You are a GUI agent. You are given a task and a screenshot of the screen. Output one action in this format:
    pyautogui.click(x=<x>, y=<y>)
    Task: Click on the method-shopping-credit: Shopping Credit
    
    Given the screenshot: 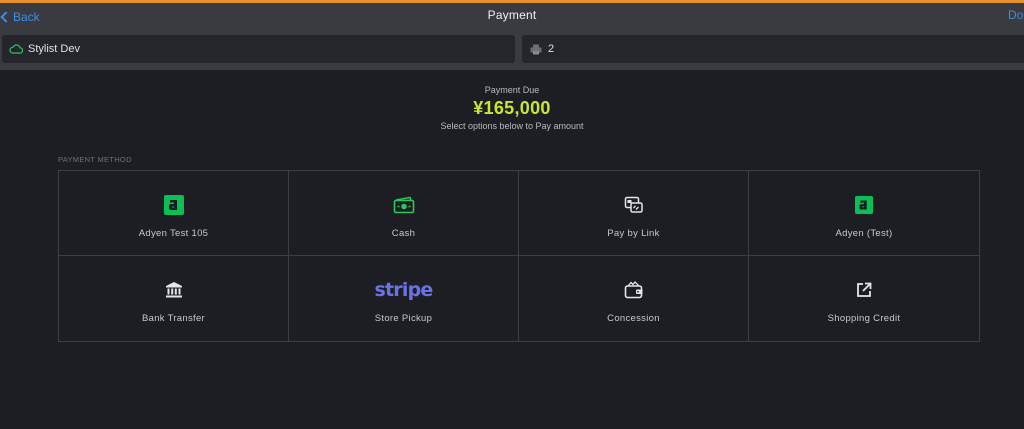 What is the action you would take?
    pyautogui.click(x=864, y=298)
    